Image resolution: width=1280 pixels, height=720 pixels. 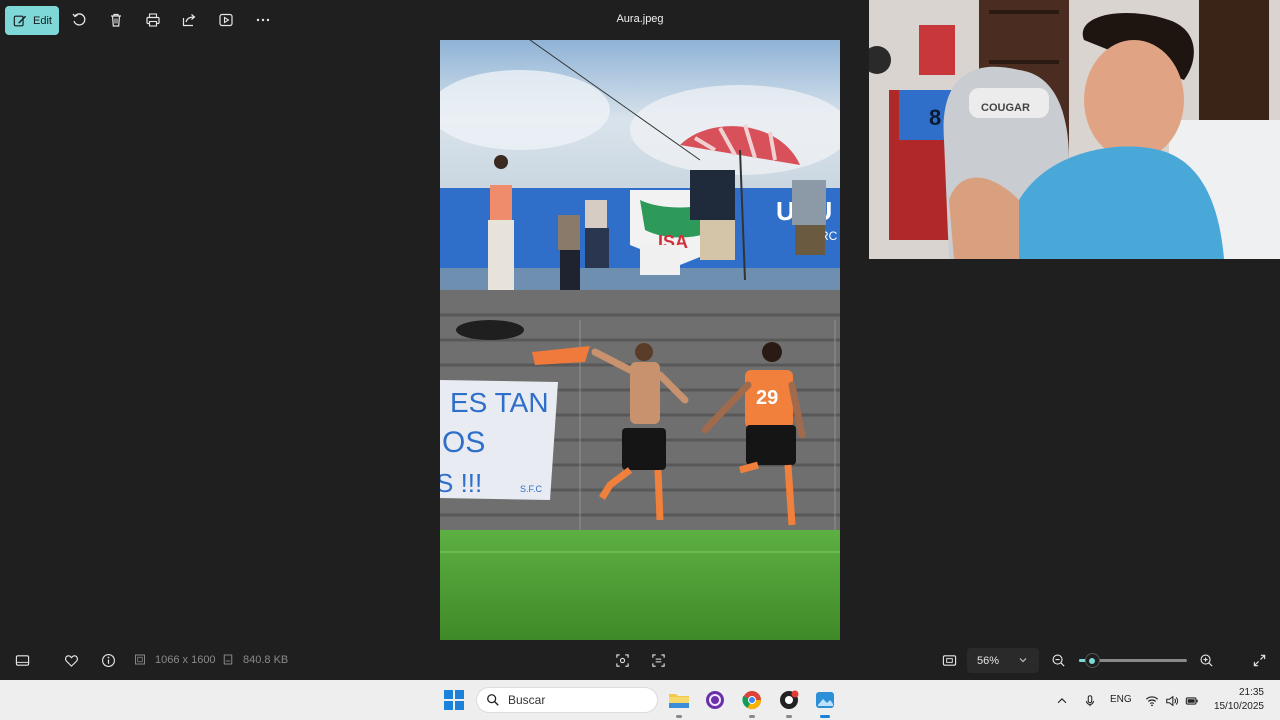 What do you see at coordinates (789, 703) in the screenshot?
I see `recording-app-icon` at bounding box center [789, 703].